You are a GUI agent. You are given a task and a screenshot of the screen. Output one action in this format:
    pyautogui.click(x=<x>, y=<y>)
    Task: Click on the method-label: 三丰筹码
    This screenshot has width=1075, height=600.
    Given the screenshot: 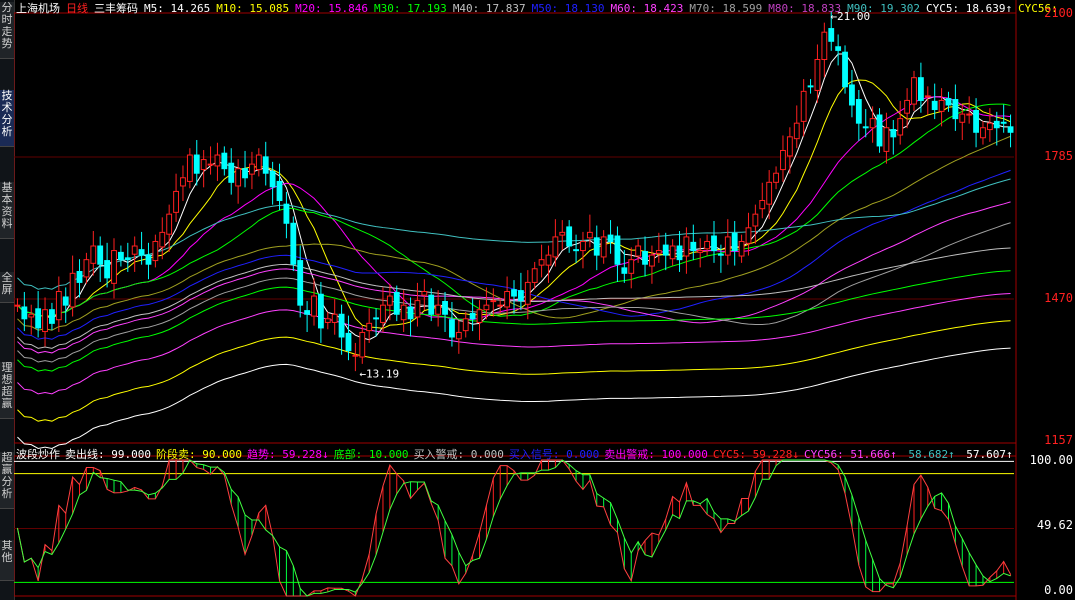 What is the action you would take?
    pyautogui.click(x=116, y=8)
    